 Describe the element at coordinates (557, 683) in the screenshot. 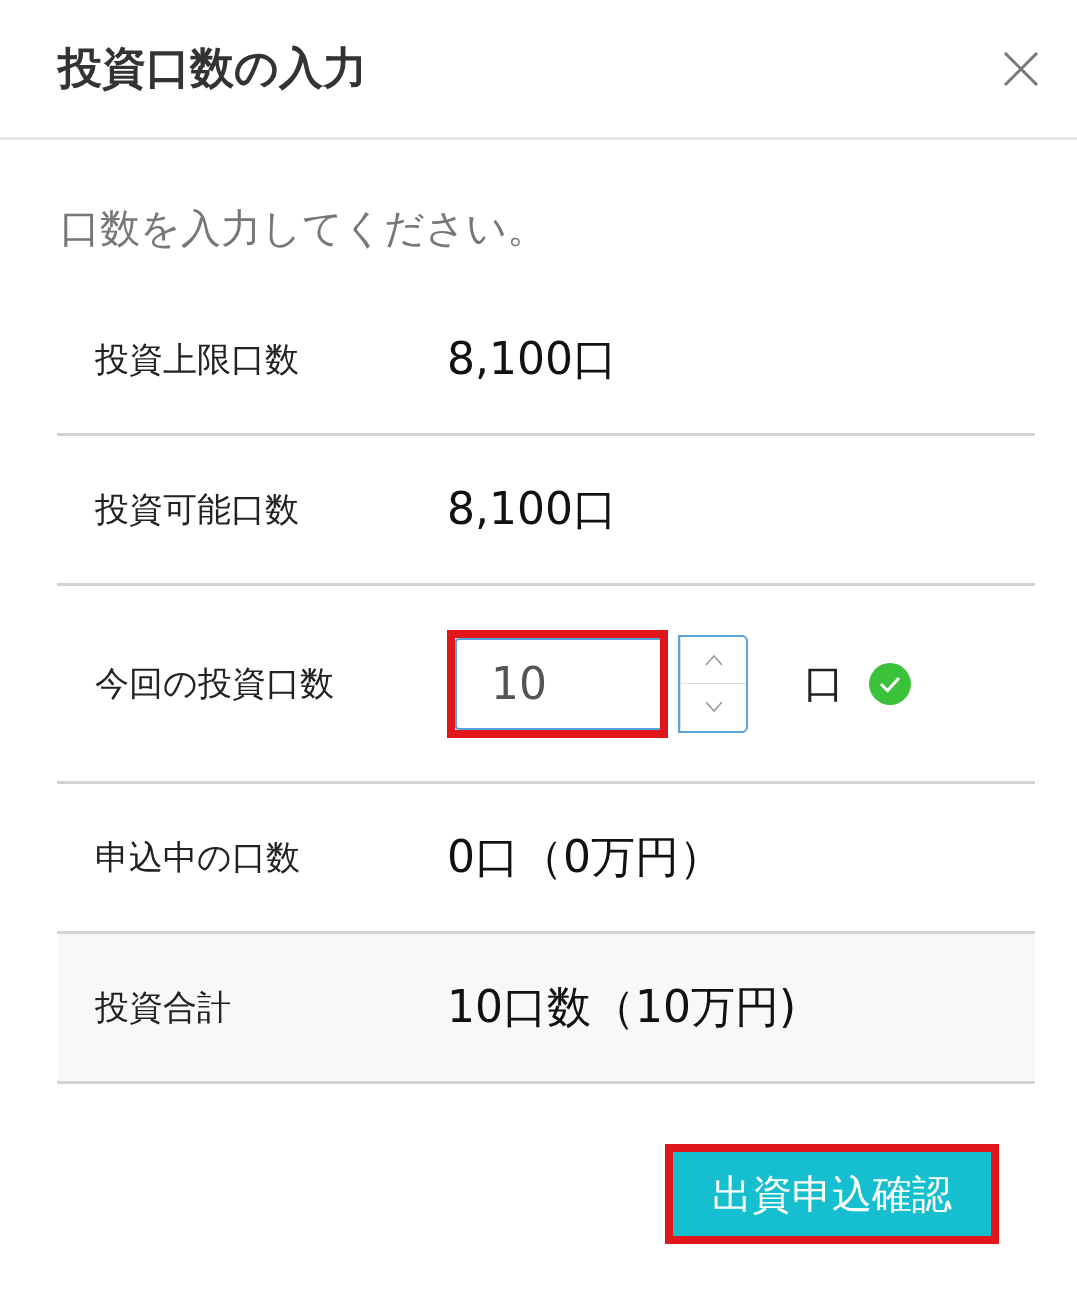

I see `quantity-field: 10` at that location.